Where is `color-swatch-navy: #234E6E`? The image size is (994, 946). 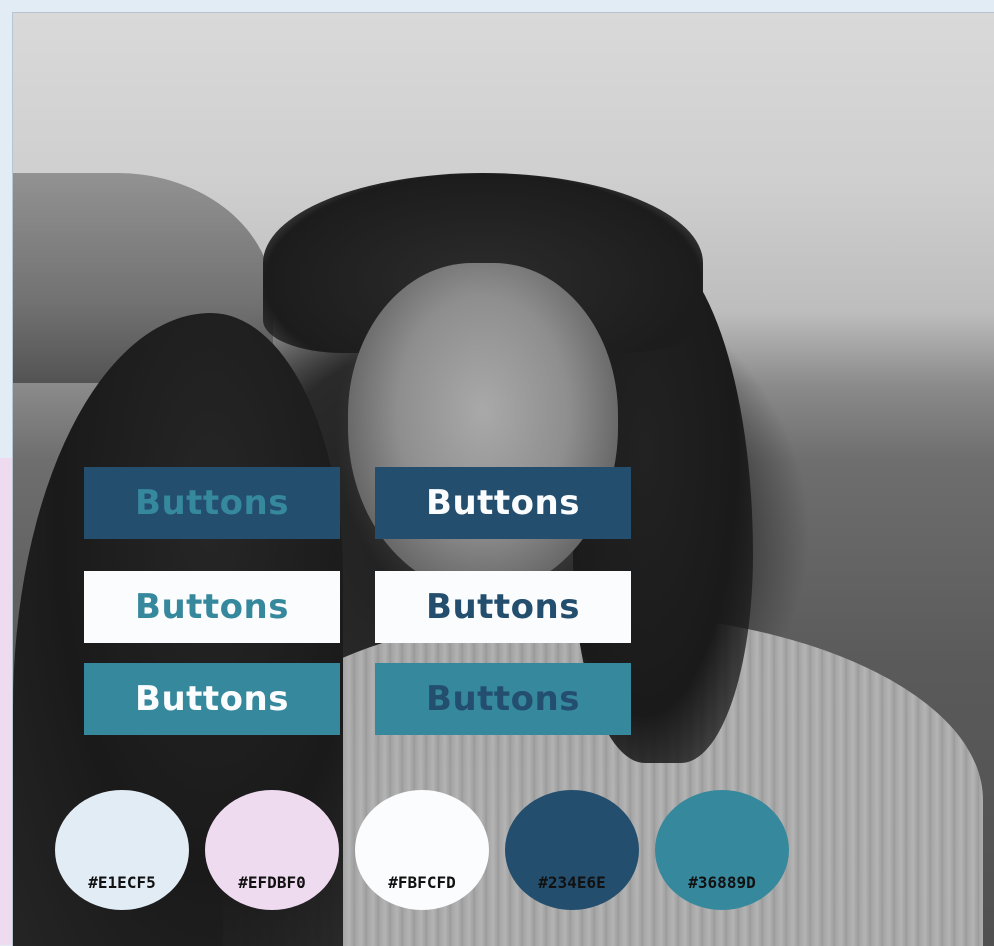
color-swatch-navy: #234E6E is located at coordinates (572, 850).